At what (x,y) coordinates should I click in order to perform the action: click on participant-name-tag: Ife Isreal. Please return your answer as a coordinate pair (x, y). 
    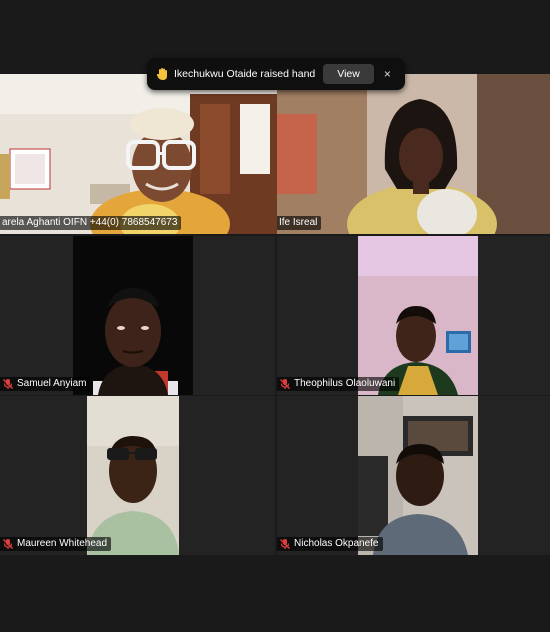
    Looking at the image, I should click on (299, 223).